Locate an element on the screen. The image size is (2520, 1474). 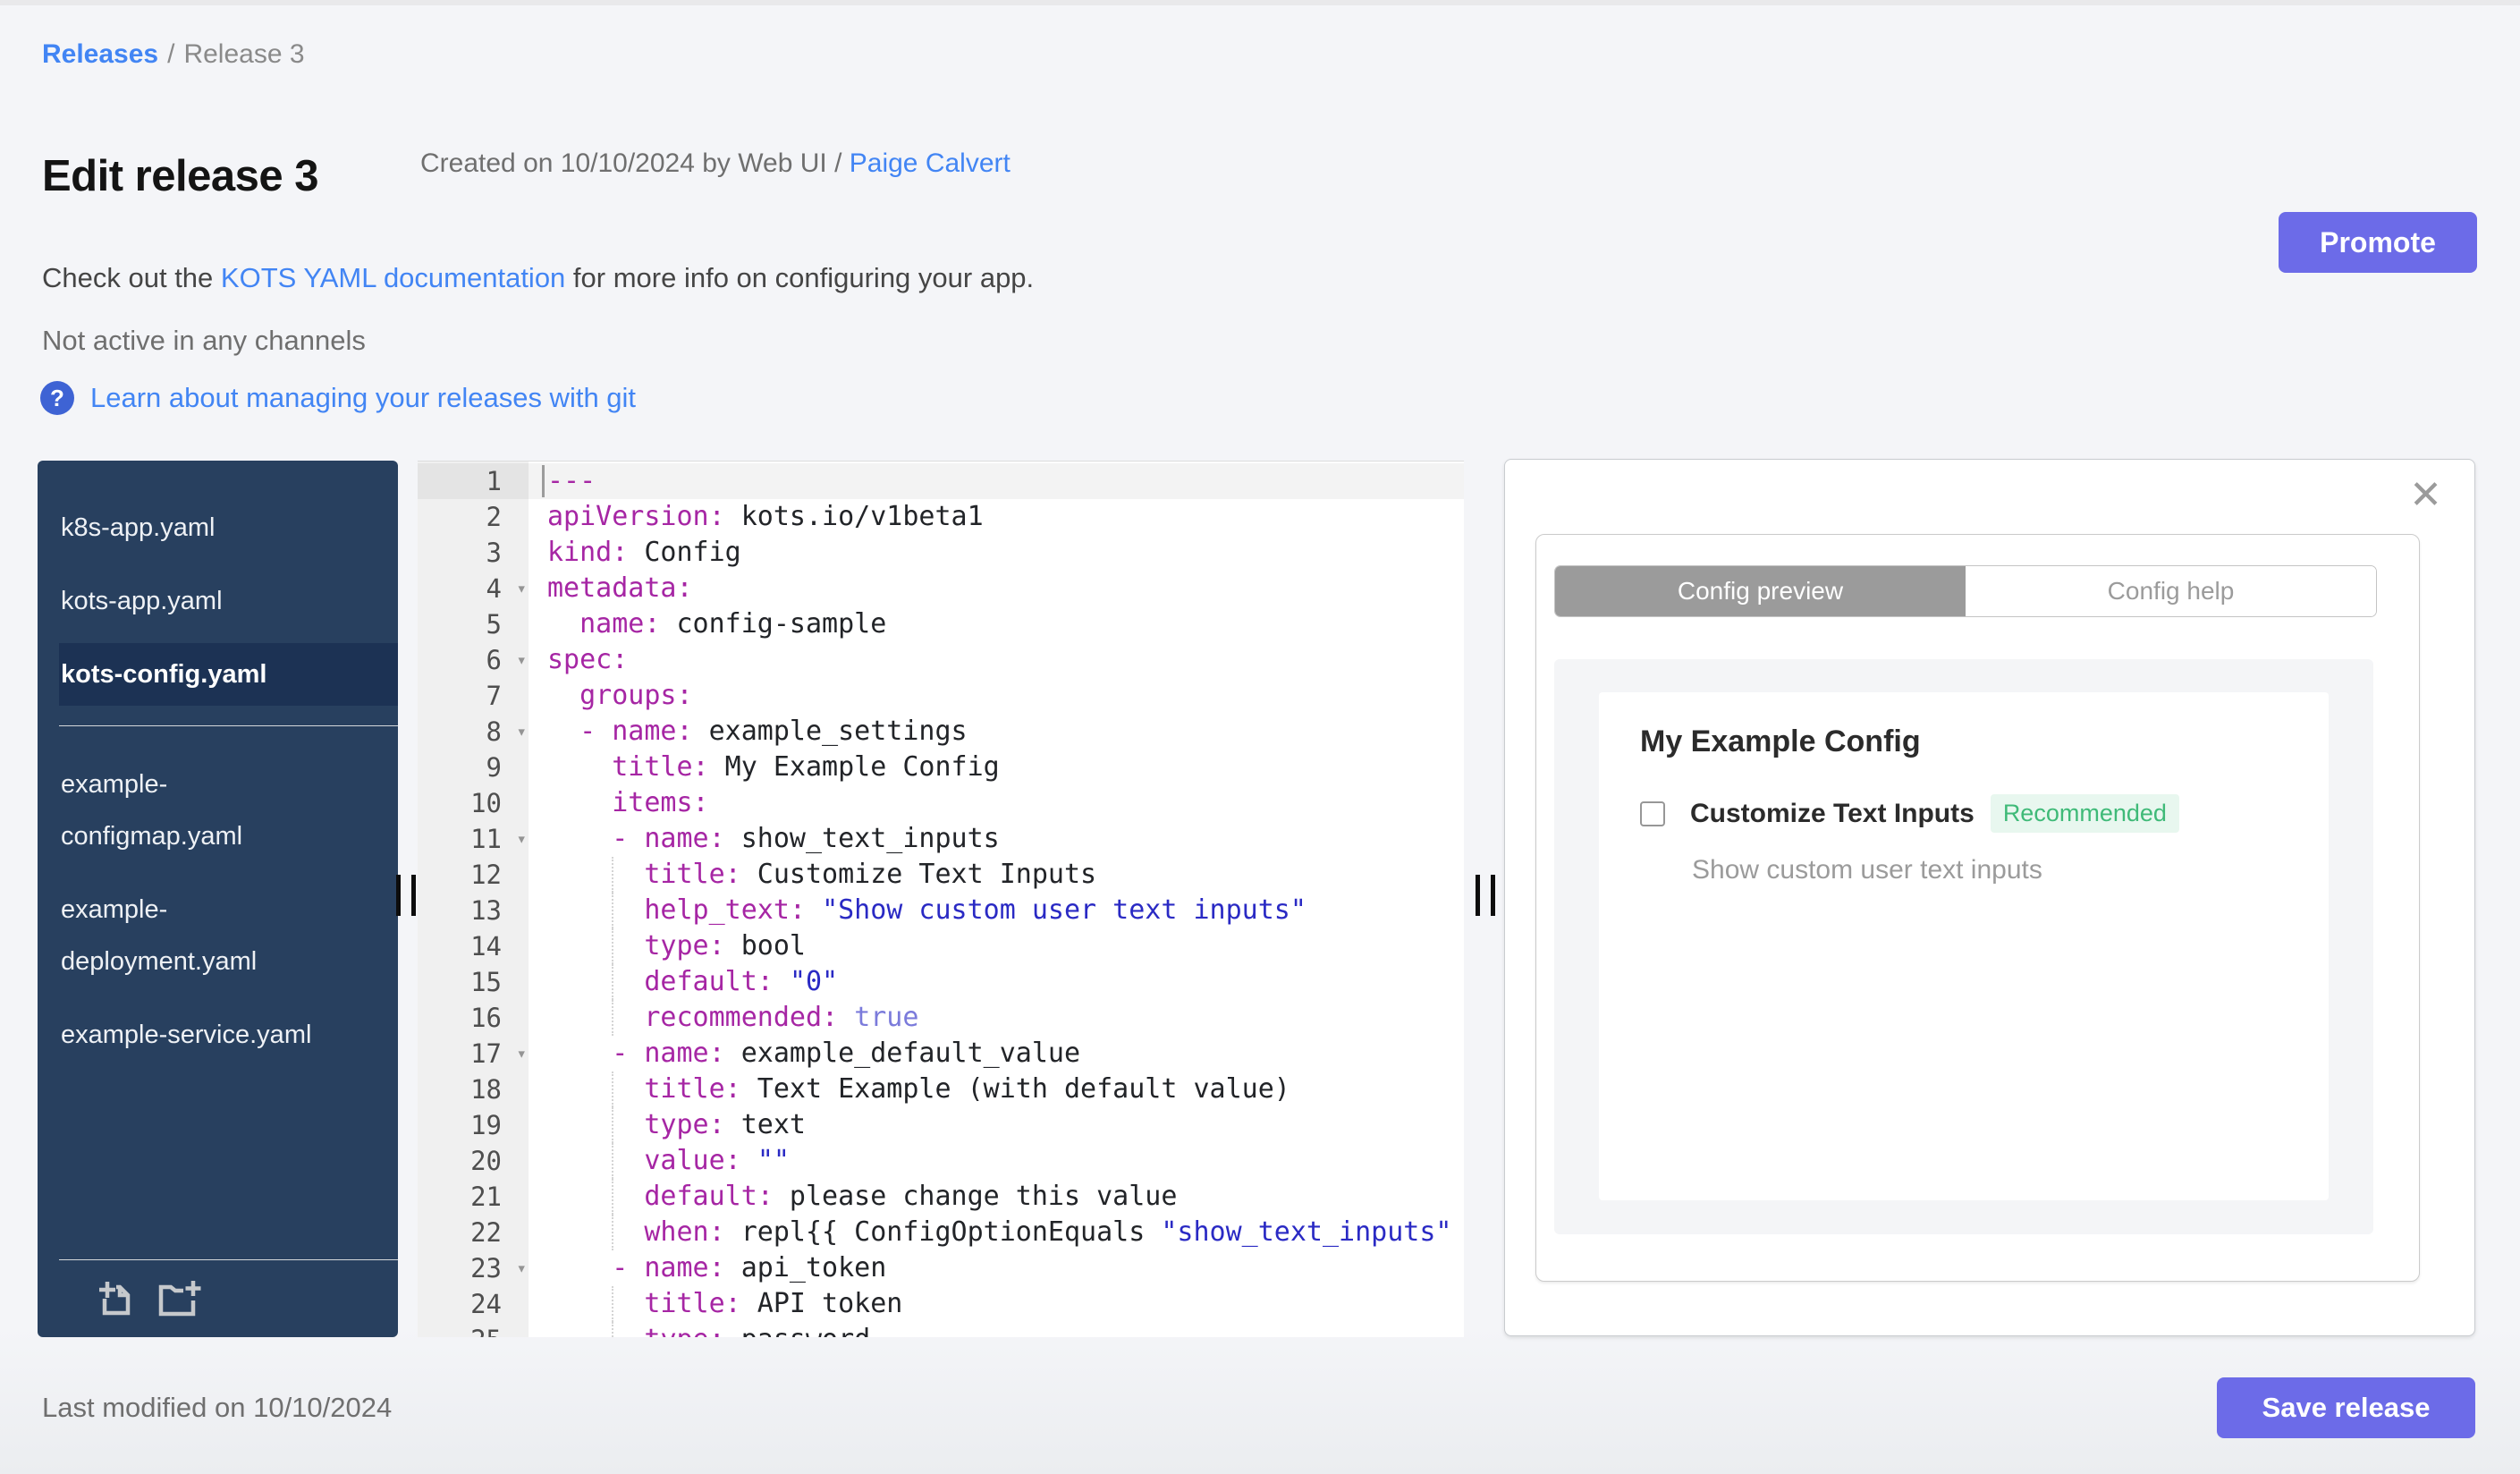
code-line: 6 ▾ spec: is located at coordinates (941, 660).